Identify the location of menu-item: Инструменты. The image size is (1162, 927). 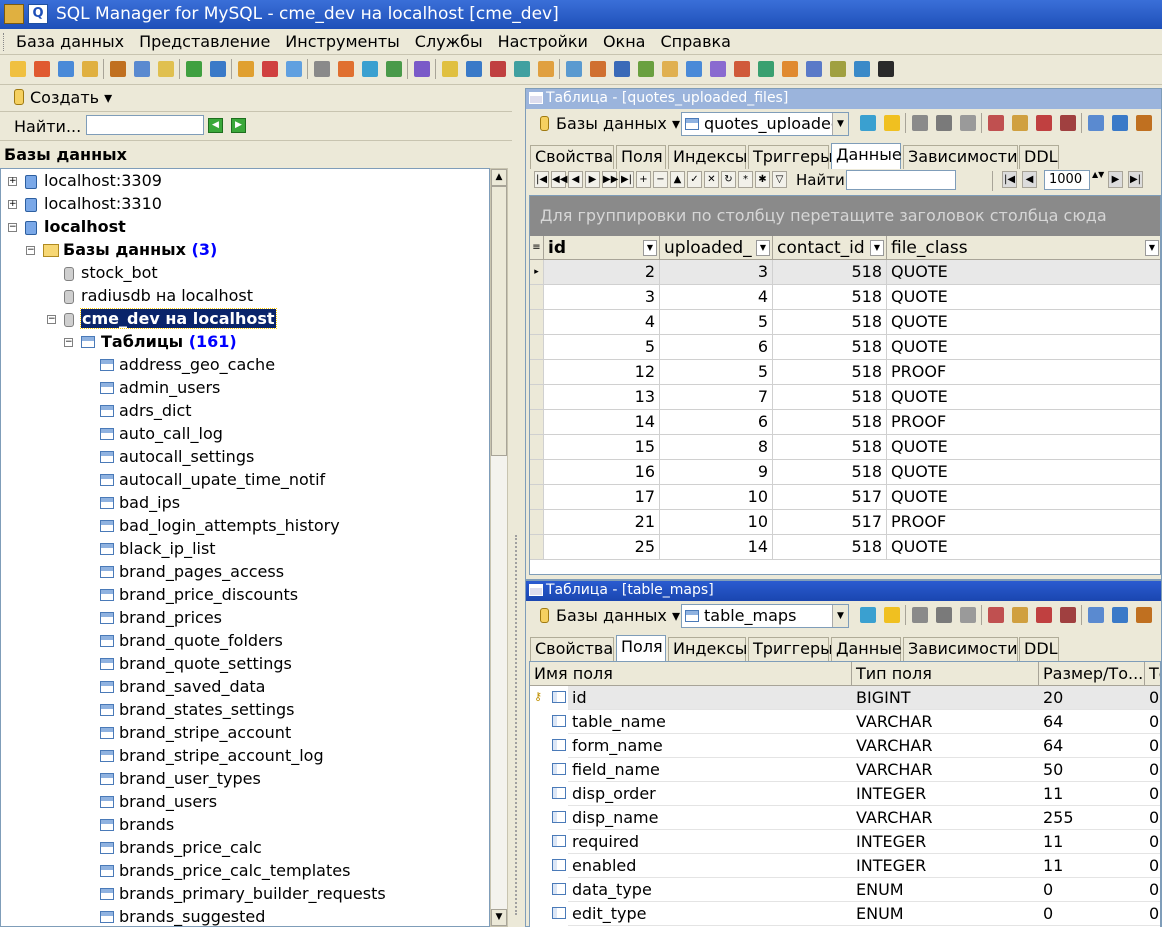
(342, 40).